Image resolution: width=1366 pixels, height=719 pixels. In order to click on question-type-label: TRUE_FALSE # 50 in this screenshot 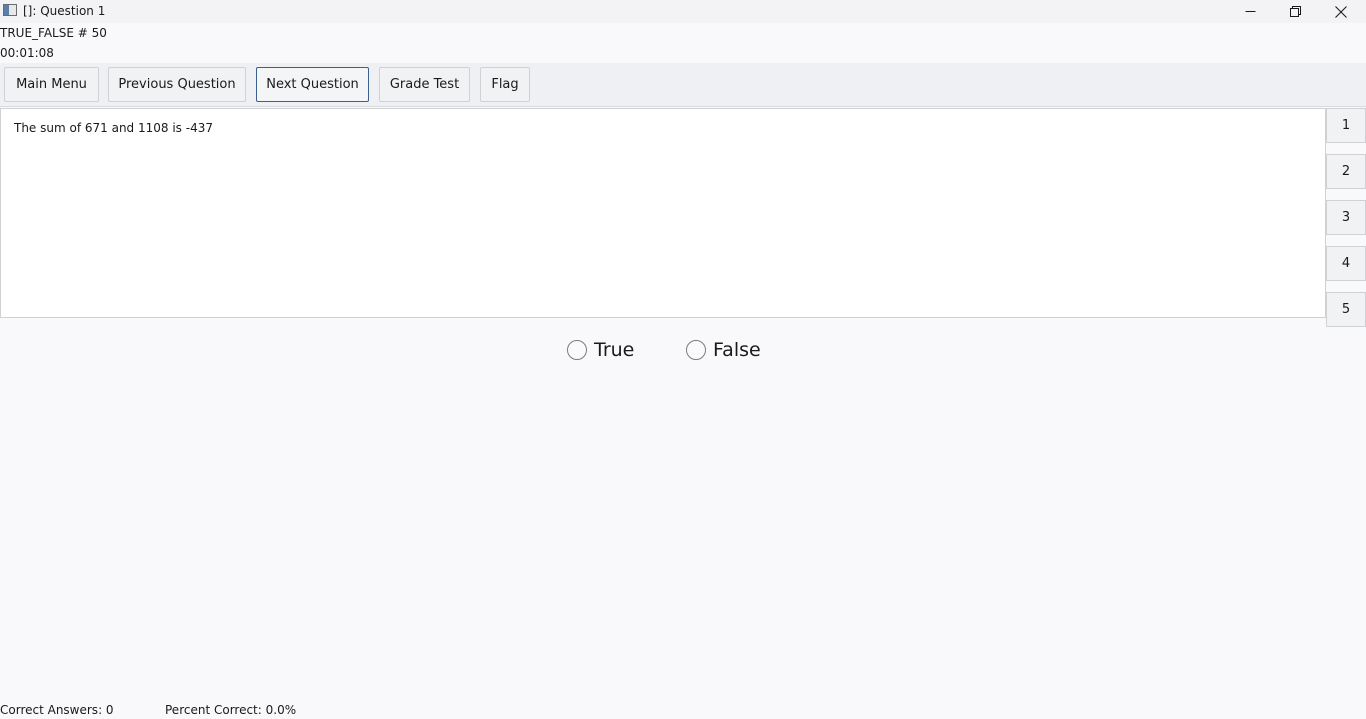, I will do `click(53, 33)`.